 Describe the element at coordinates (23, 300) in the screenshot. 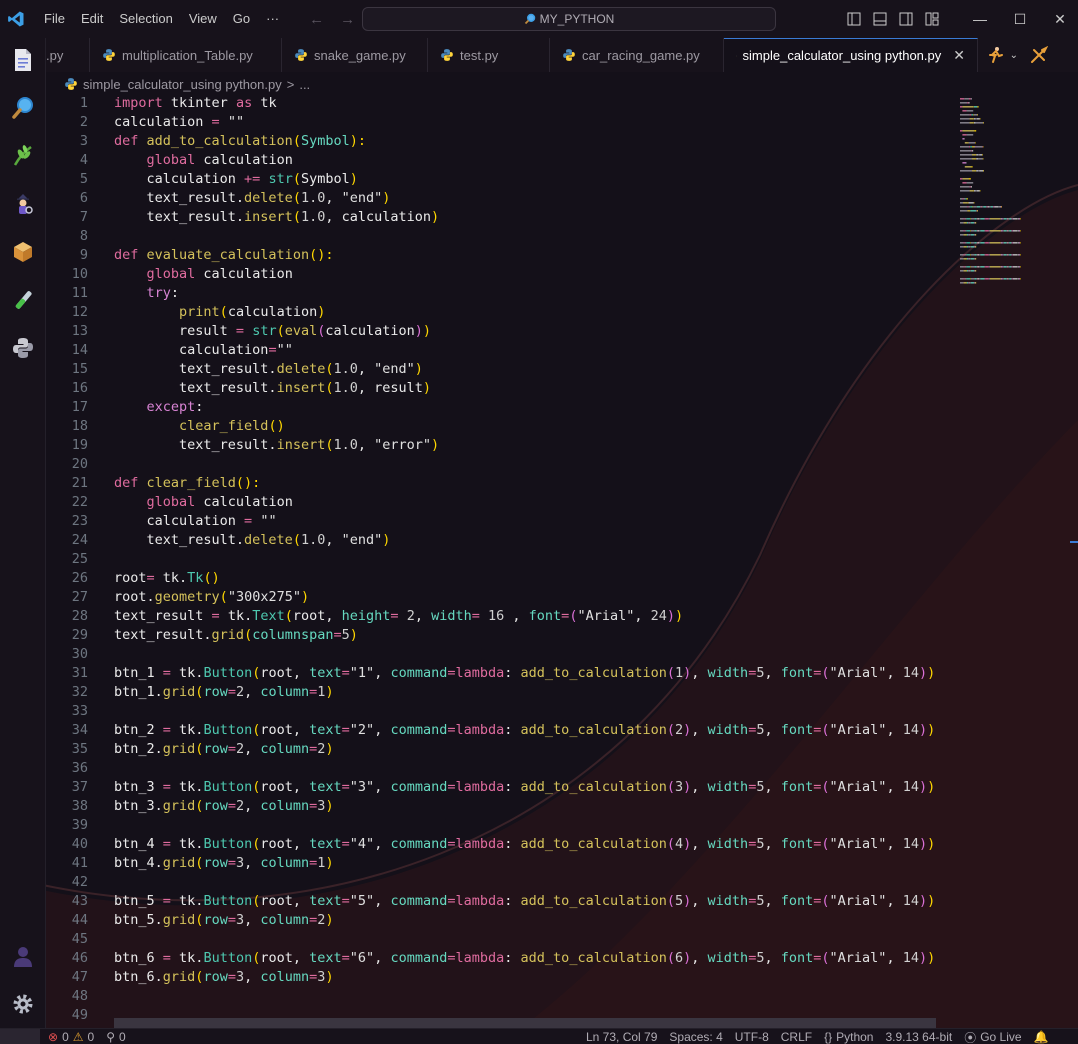

I see `testing-icon` at that location.